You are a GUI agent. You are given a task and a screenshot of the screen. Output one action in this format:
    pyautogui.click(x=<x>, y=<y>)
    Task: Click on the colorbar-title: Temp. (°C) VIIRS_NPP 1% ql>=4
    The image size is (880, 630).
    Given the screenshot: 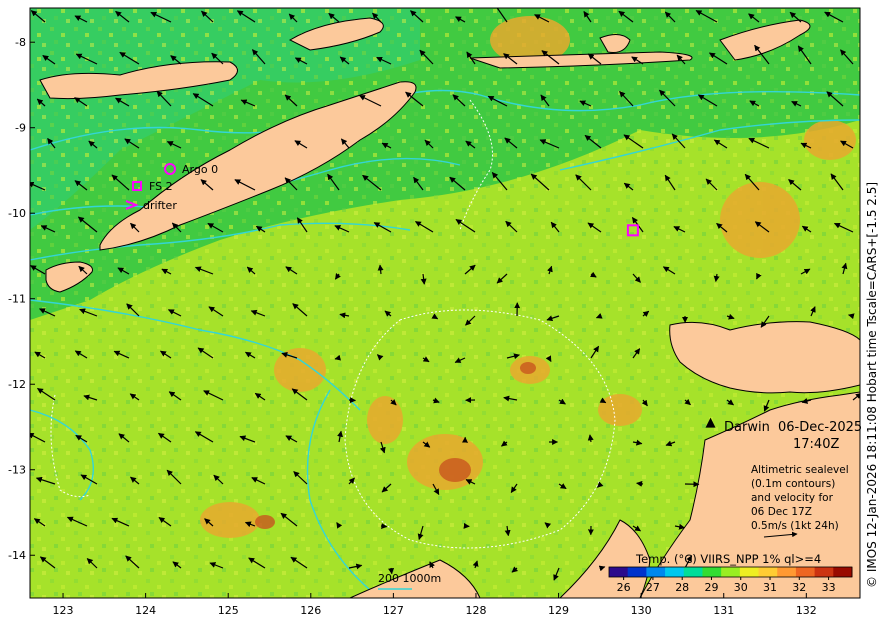 What is the action you would take?
    pyautogui.click(x=728, y=559)
    